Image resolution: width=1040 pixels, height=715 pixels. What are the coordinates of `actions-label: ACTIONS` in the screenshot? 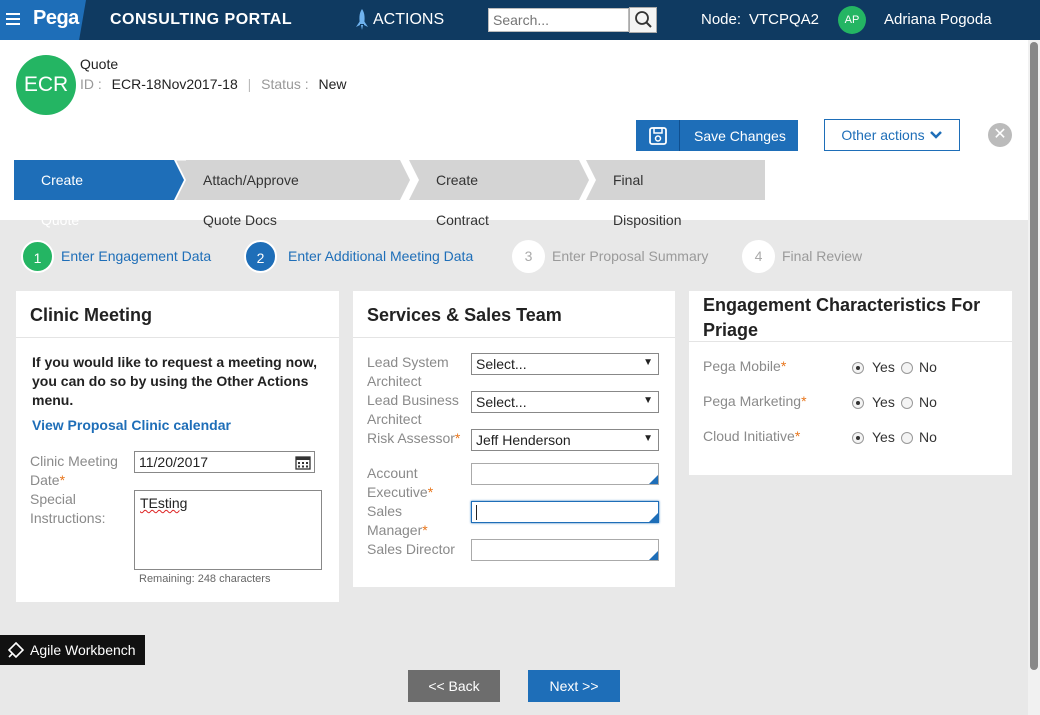 It's located at (409, 19).